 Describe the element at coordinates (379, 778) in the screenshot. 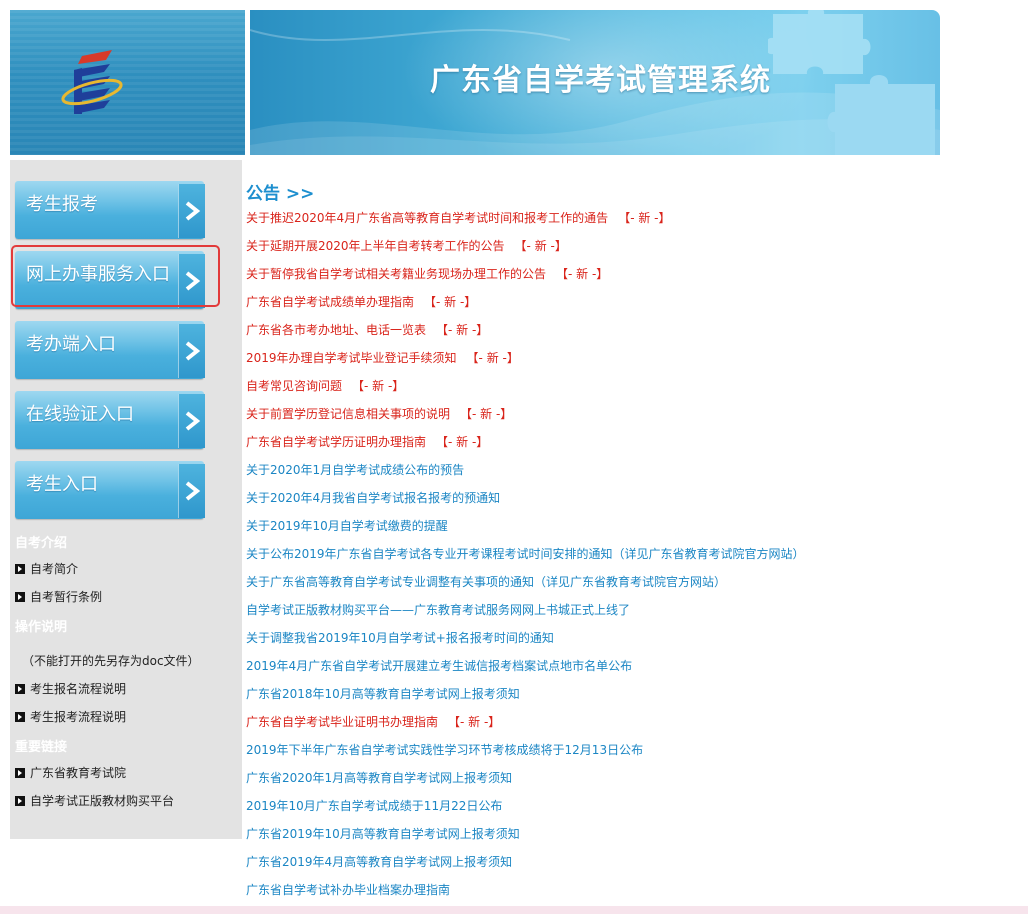

I see `notice-link: 广东省2020年1月高等教育自学考试网上报考须知` at that location.